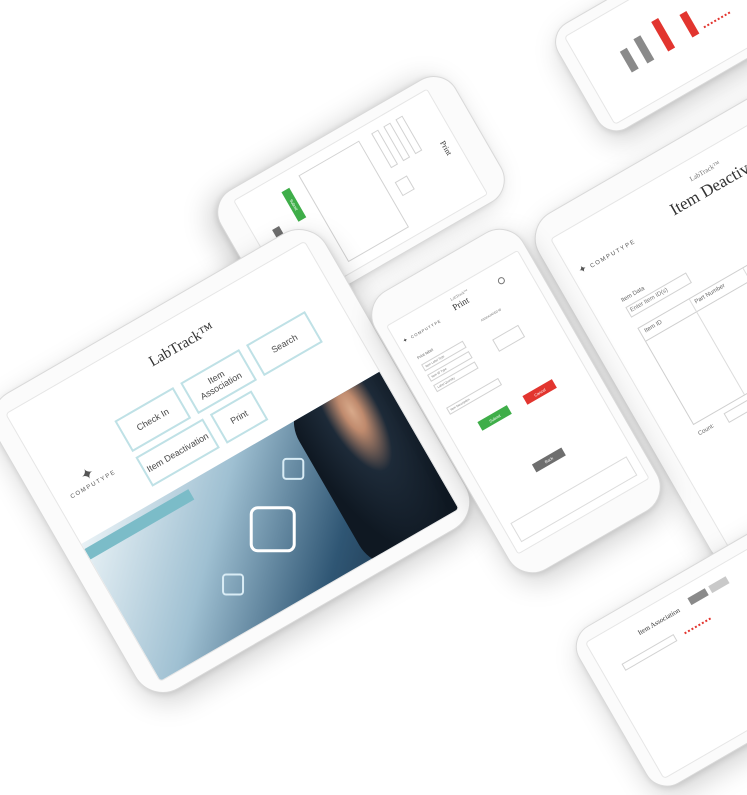  What do you see at coordinates (706, 430) in the screenshot?
I see `count-label: Count:` at bounding box center [706, 430].